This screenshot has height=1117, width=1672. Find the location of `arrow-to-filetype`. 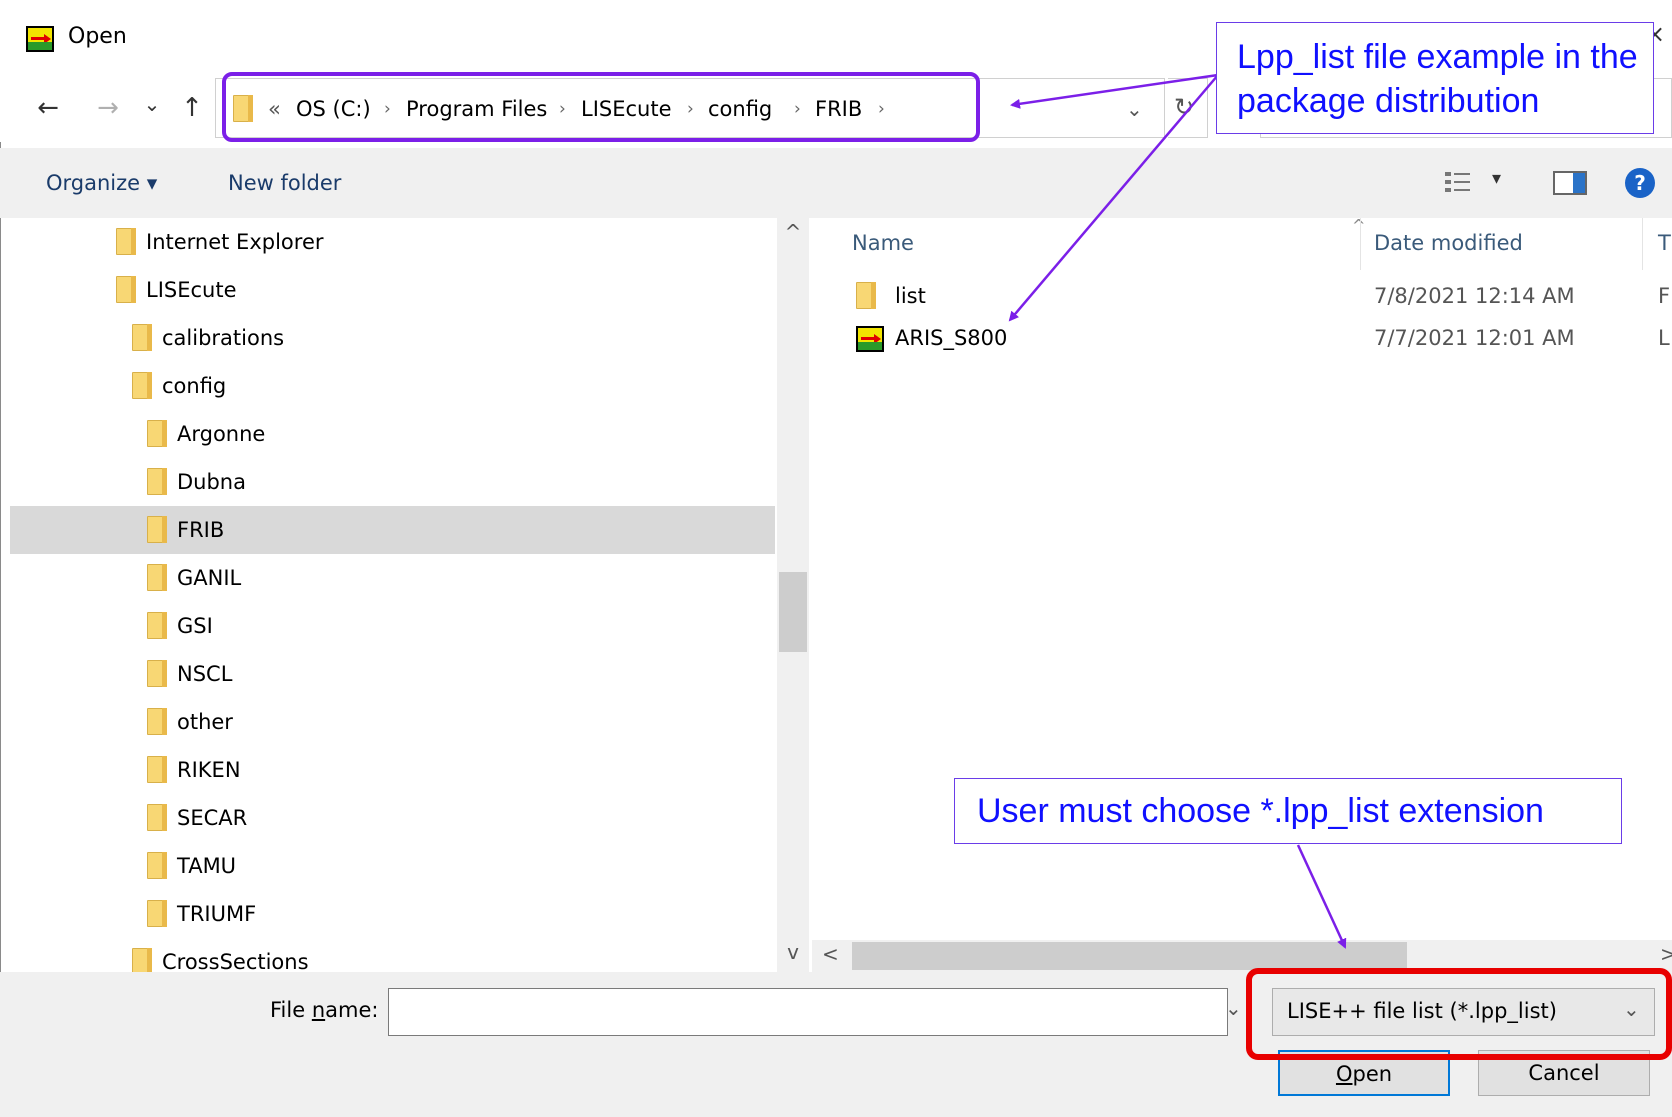

arrow-to-filetype is located at coordinates (1321, 896).